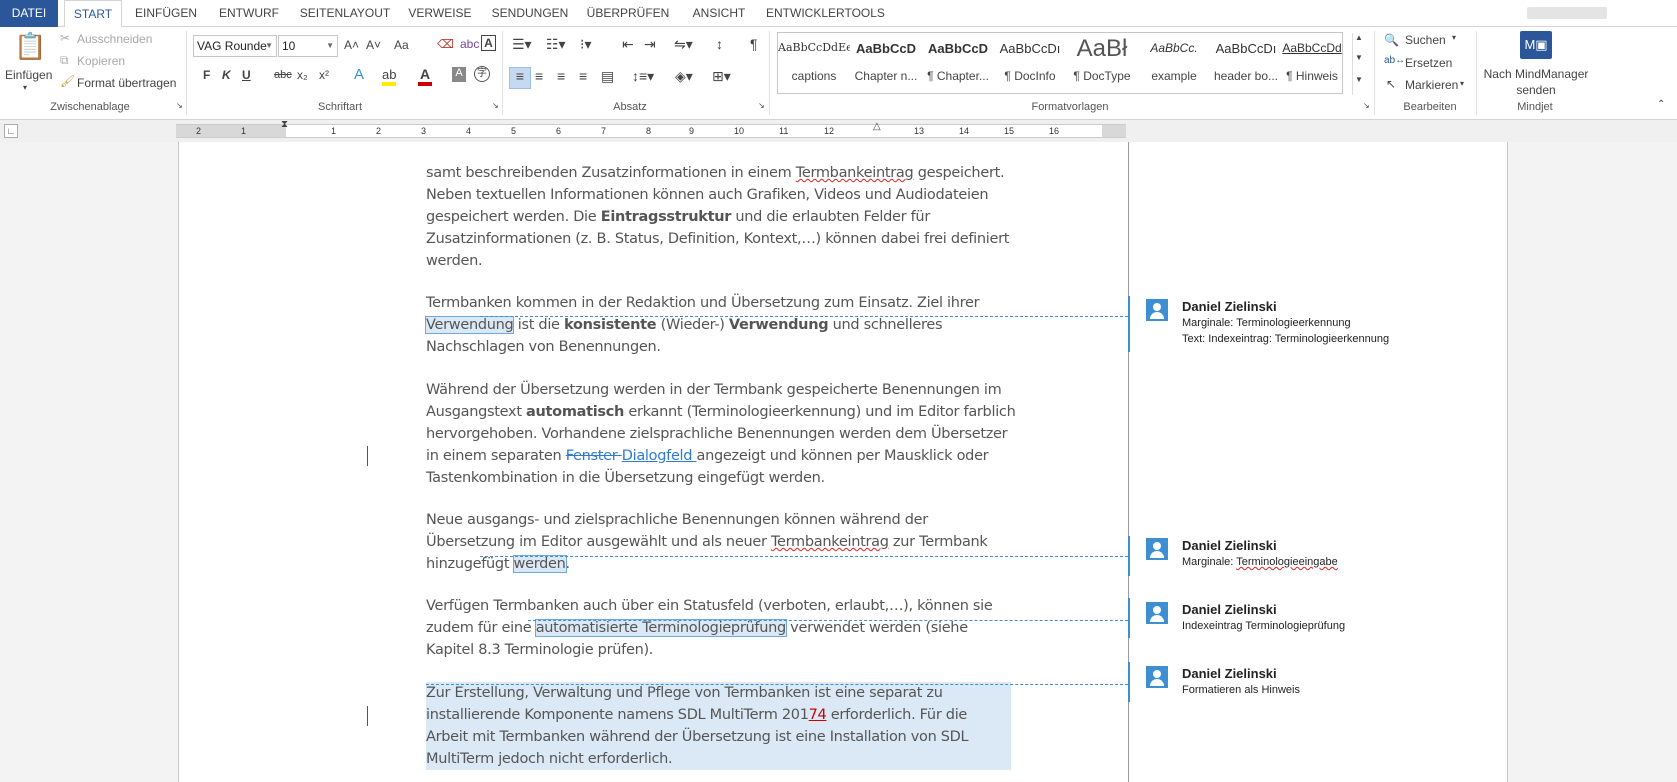  I want to click on tab-review: ÜBERPRÜFEN, so click(628, 13).